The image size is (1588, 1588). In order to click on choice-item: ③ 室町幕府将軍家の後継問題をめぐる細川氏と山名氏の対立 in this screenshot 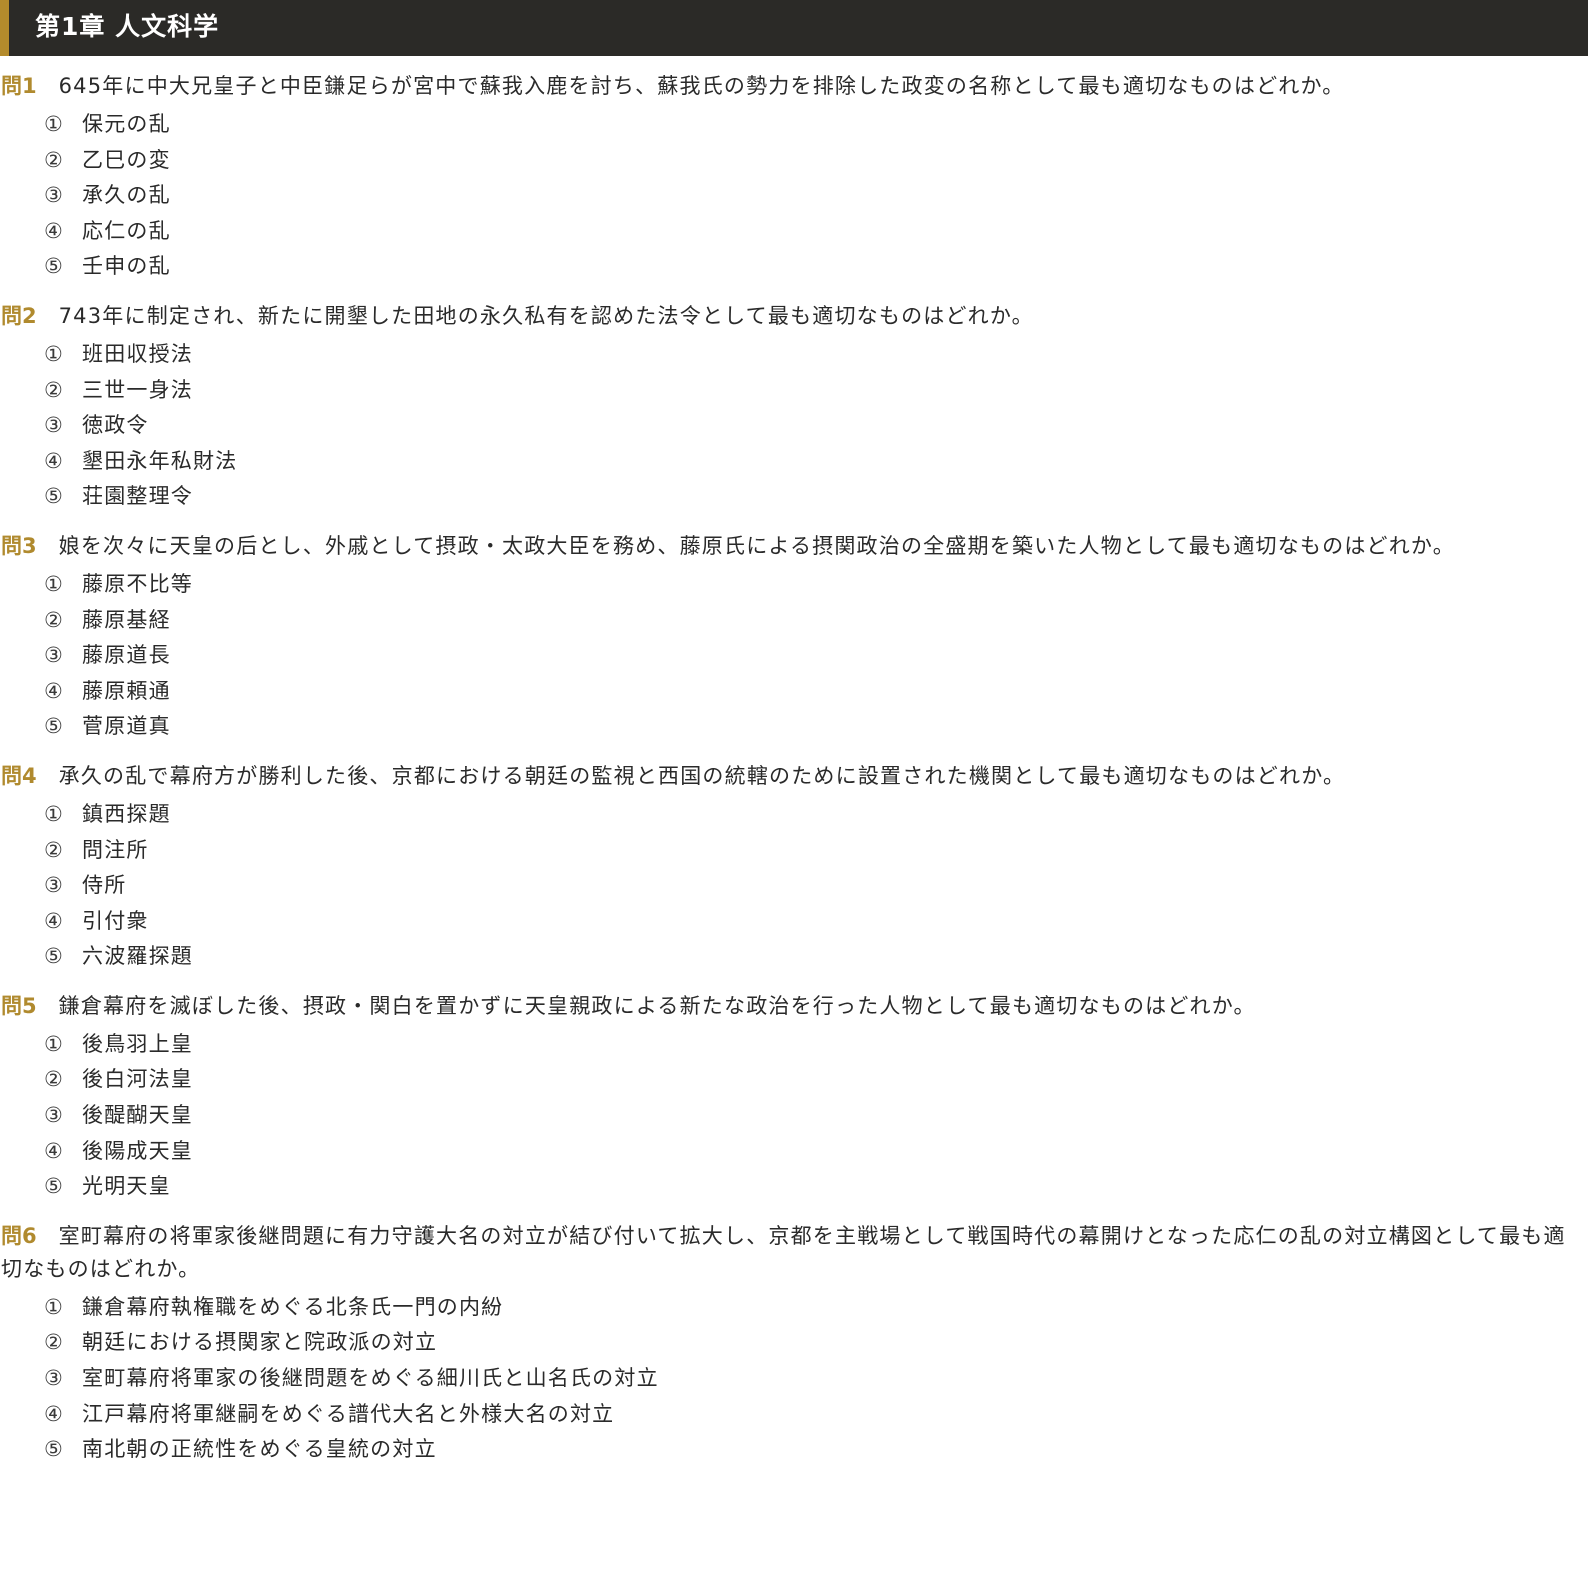, I will do `click(794, 1379)`.